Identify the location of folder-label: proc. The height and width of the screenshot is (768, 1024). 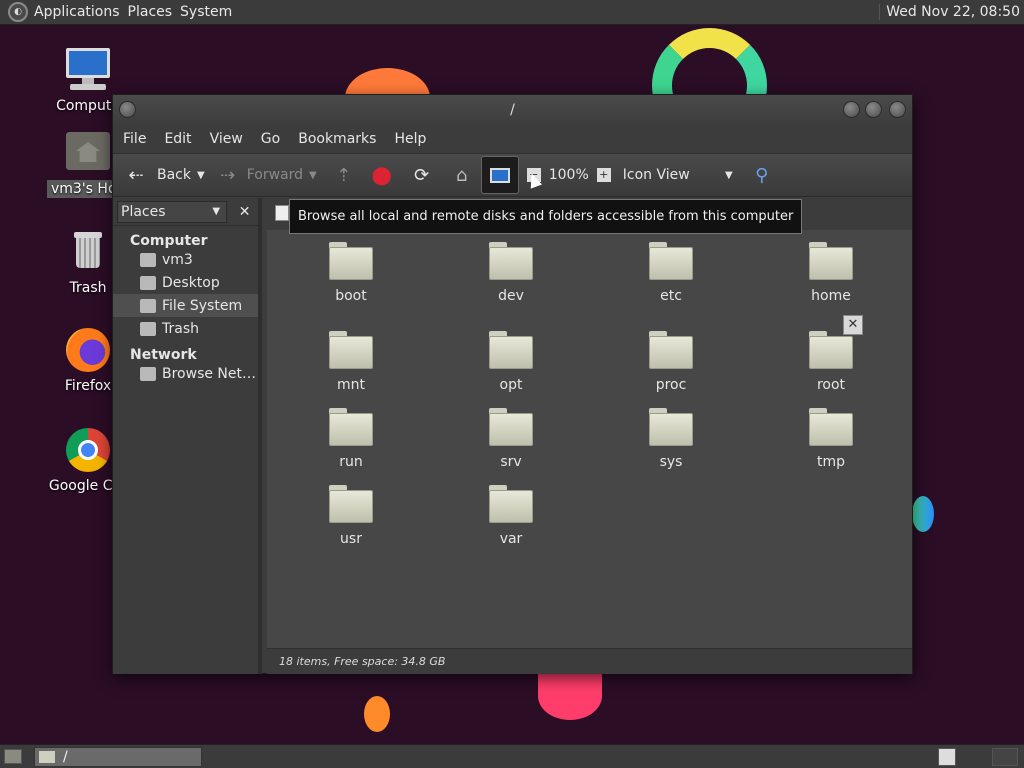
(671, 385).